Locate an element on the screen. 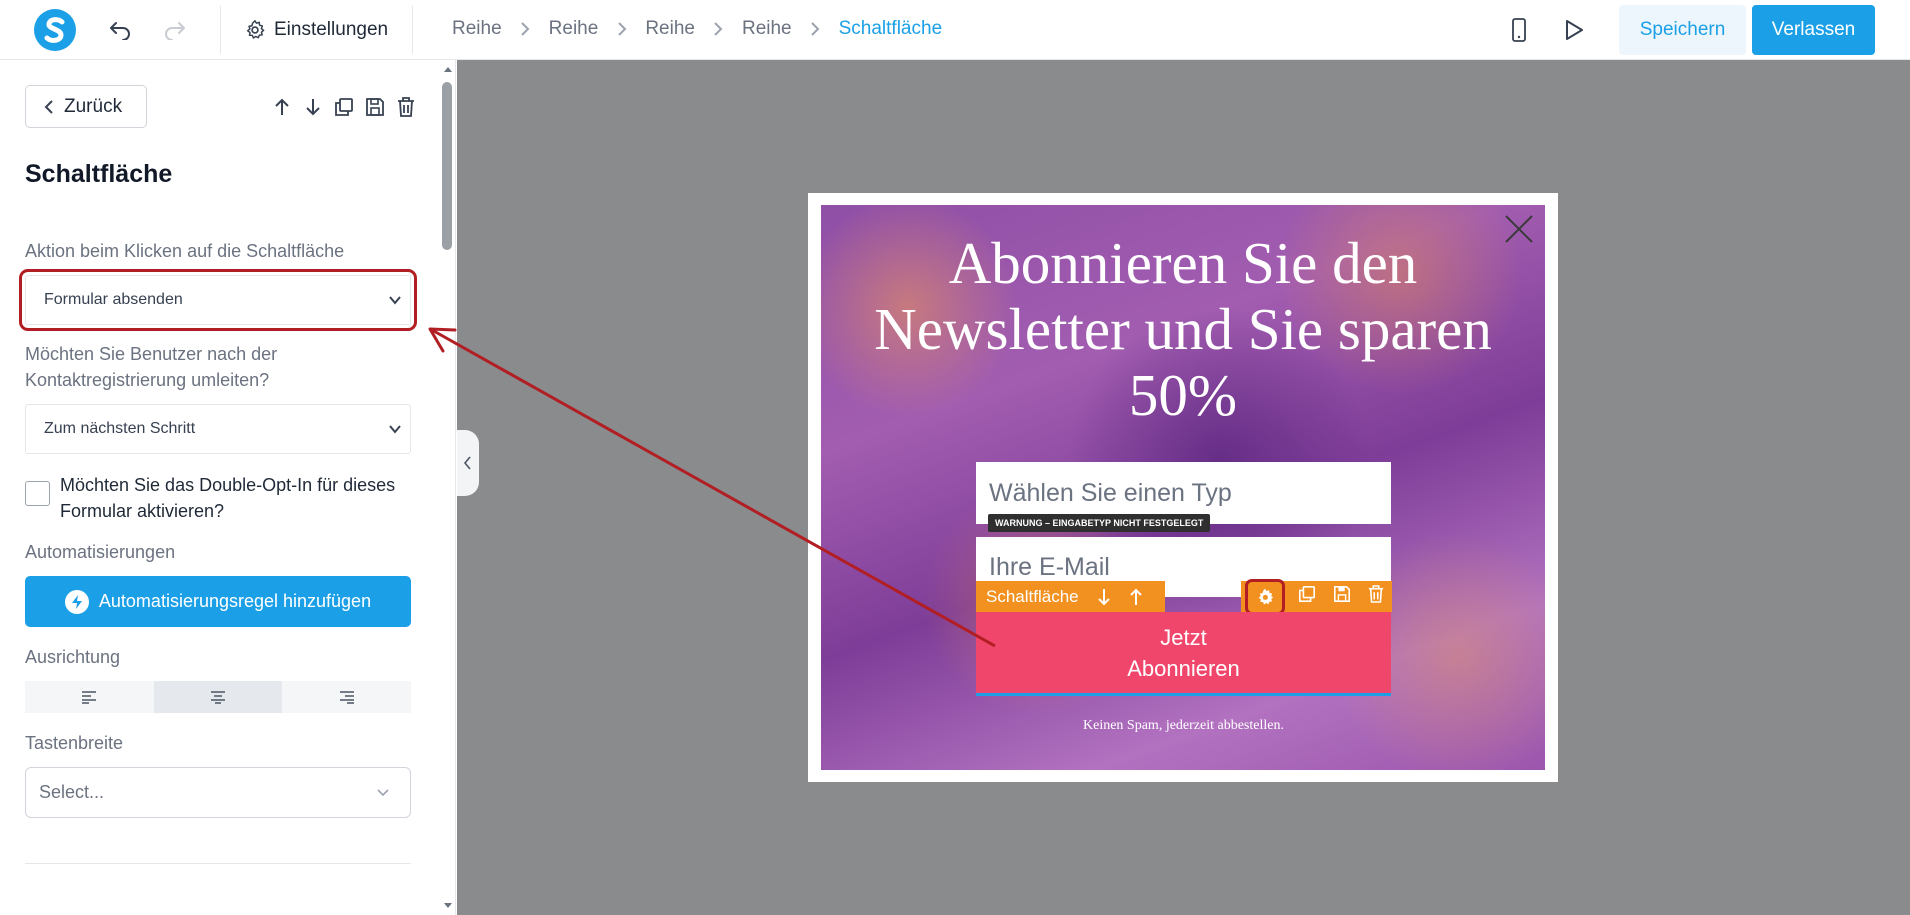 The height and width of the screenshot is (915, 1910). element-tools is located at coordinates (1316, 596).